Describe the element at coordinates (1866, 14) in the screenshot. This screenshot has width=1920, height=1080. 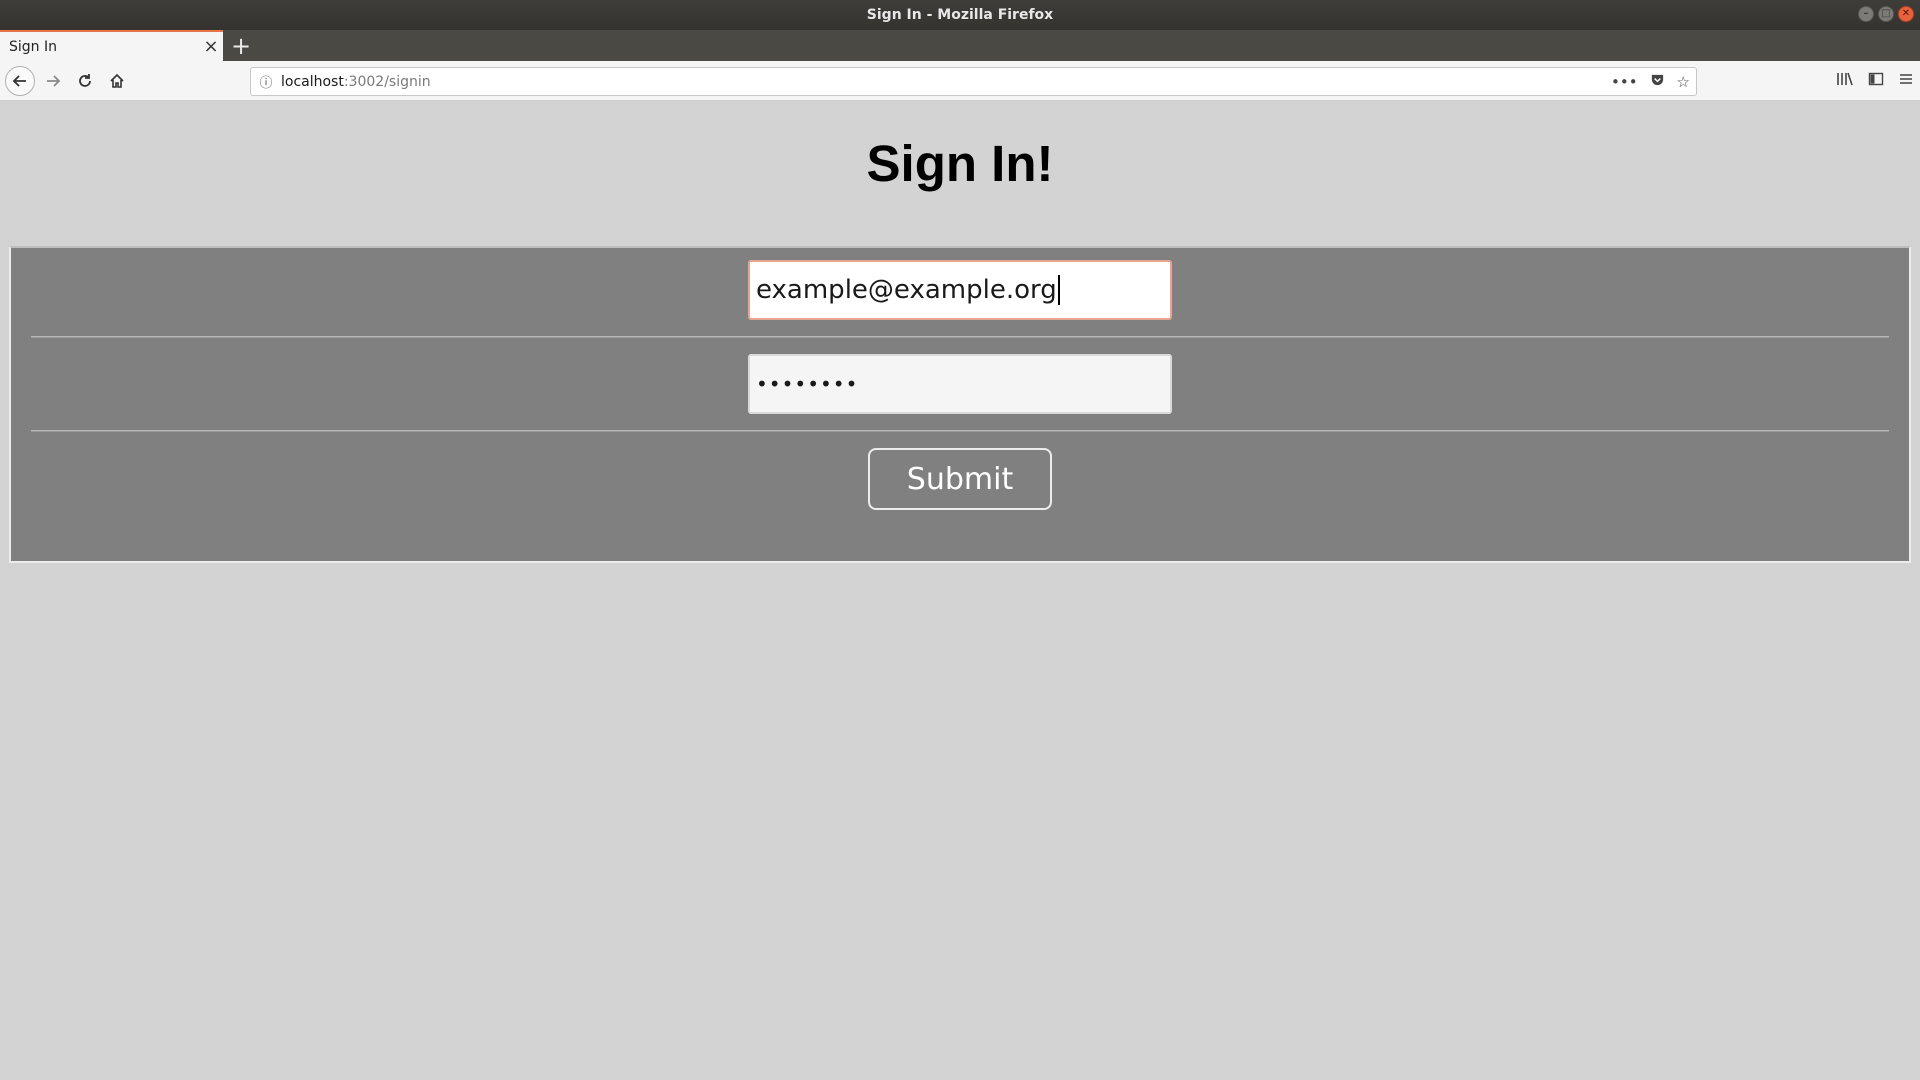
I see `minimize-icon: –` at that location.